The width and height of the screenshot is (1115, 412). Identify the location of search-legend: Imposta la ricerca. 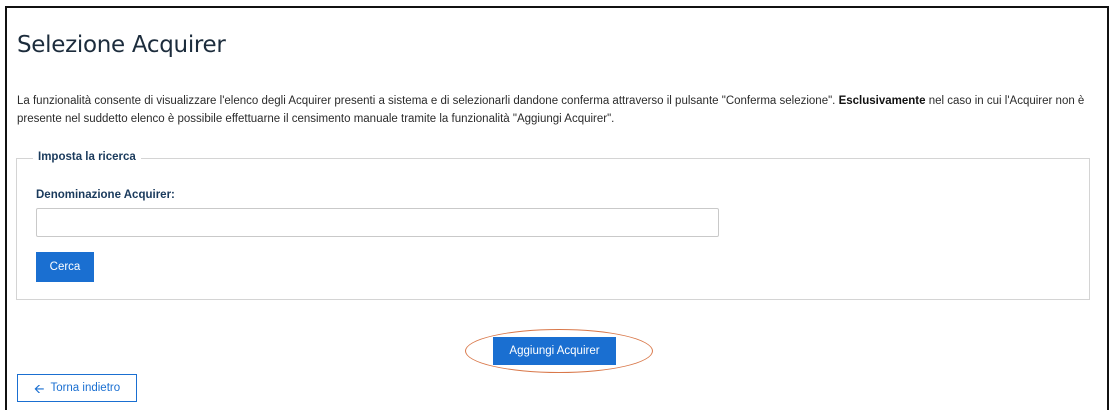
(87, 157).